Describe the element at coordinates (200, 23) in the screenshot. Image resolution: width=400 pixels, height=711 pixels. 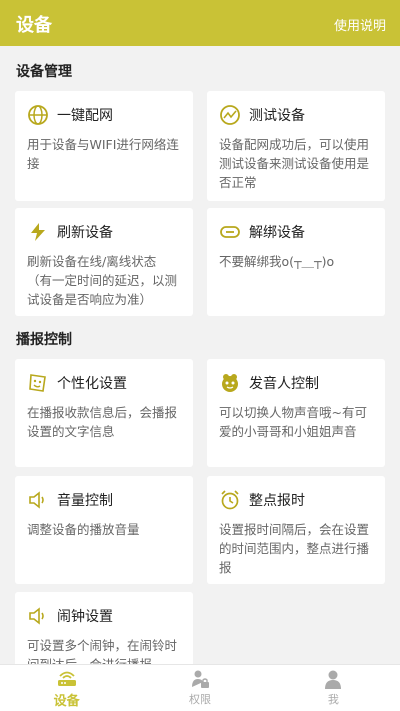
I see `app-header: 设备 使用说明` at that location.